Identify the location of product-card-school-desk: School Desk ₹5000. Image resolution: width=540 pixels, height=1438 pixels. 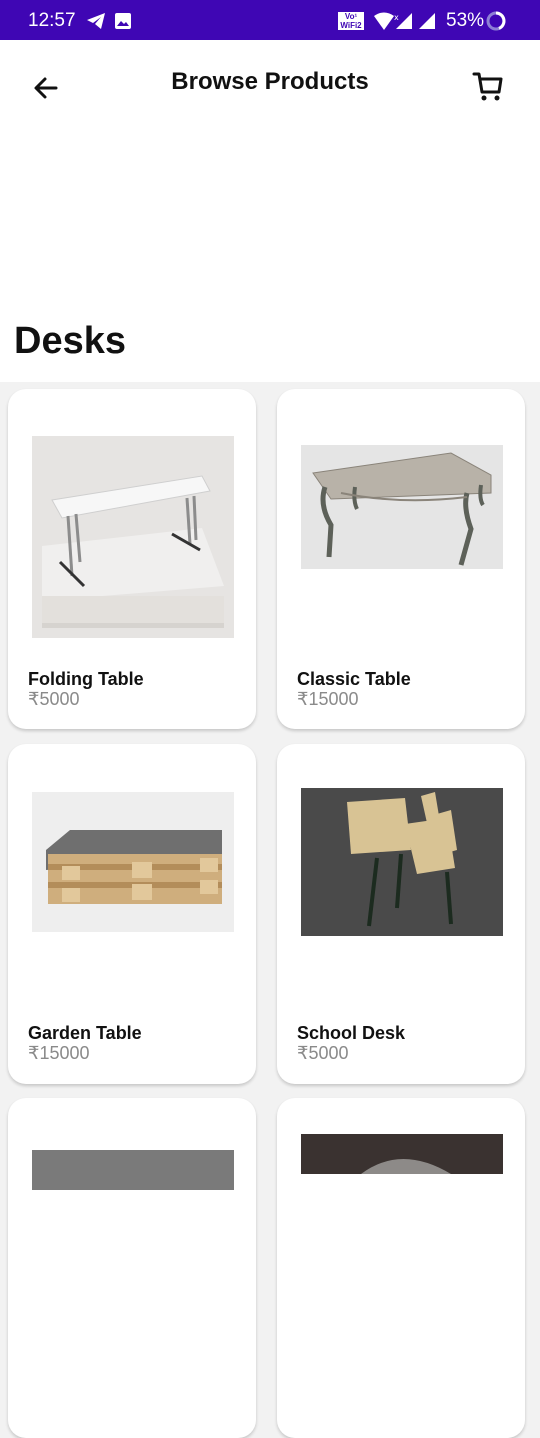
(401, 914).